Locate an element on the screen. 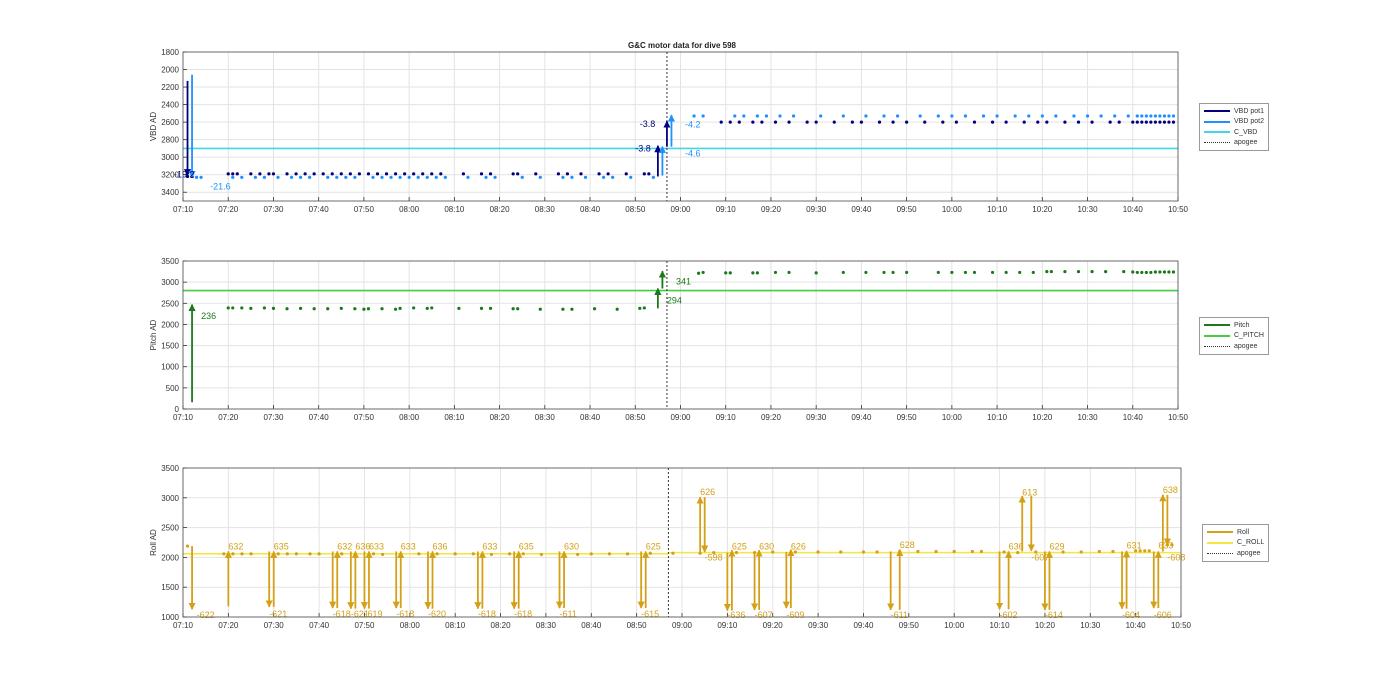  y-tick-label: 2000 is located at coordinates (170, 70).